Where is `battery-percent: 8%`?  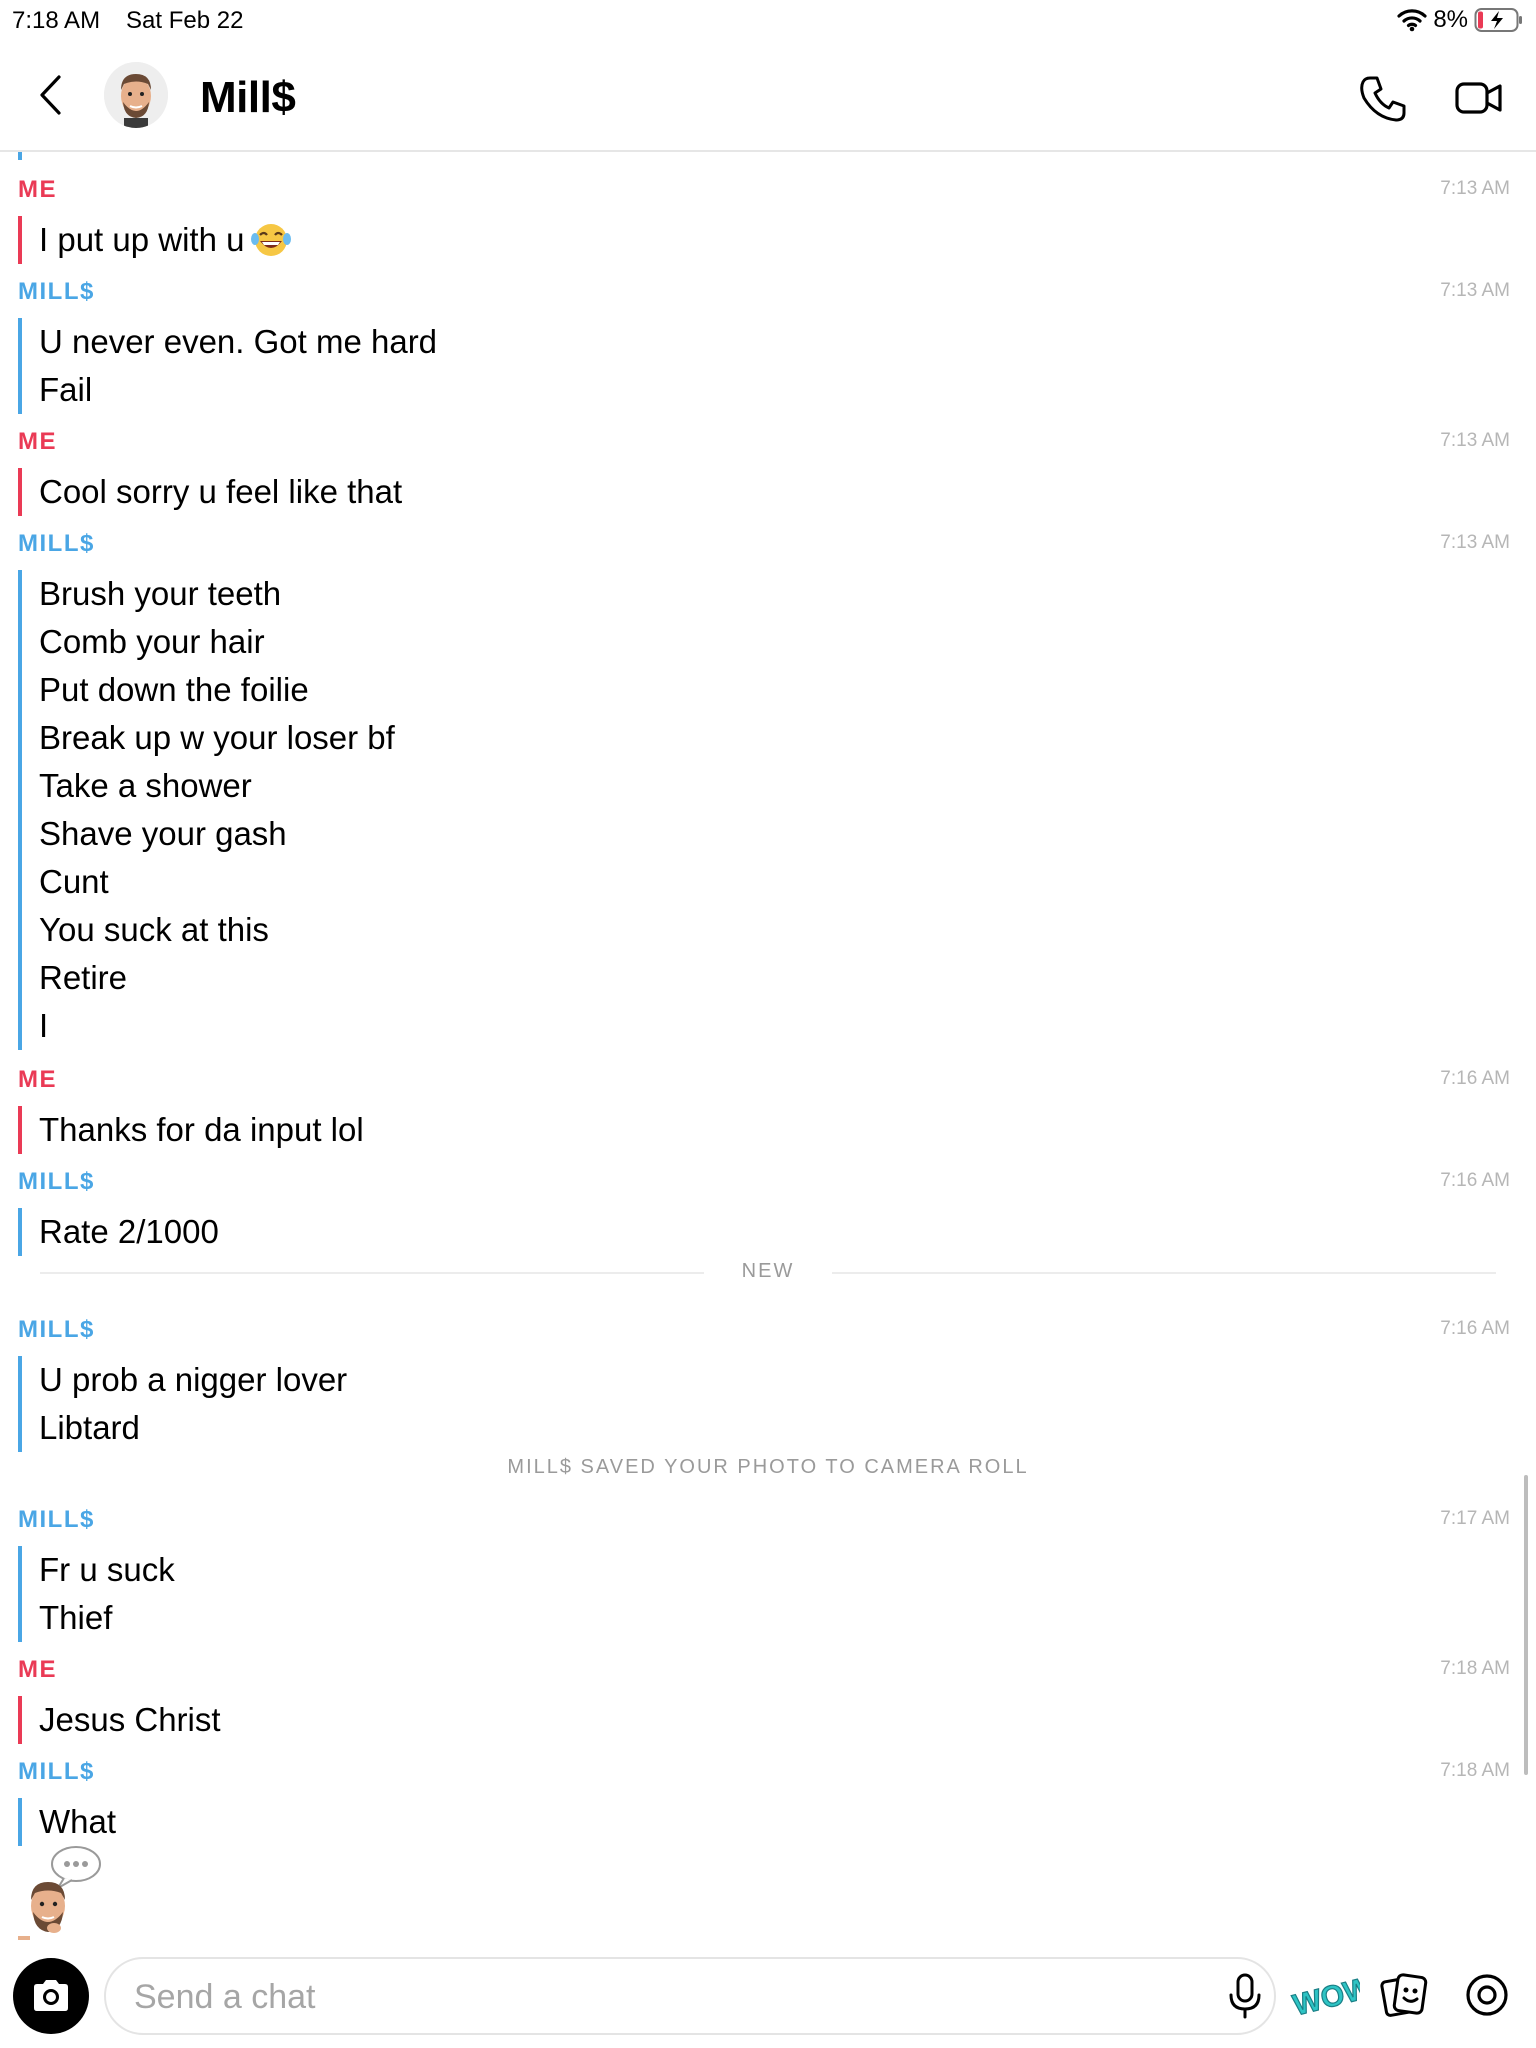 battery-percent: 8% is located at coordinates (1450, 19).